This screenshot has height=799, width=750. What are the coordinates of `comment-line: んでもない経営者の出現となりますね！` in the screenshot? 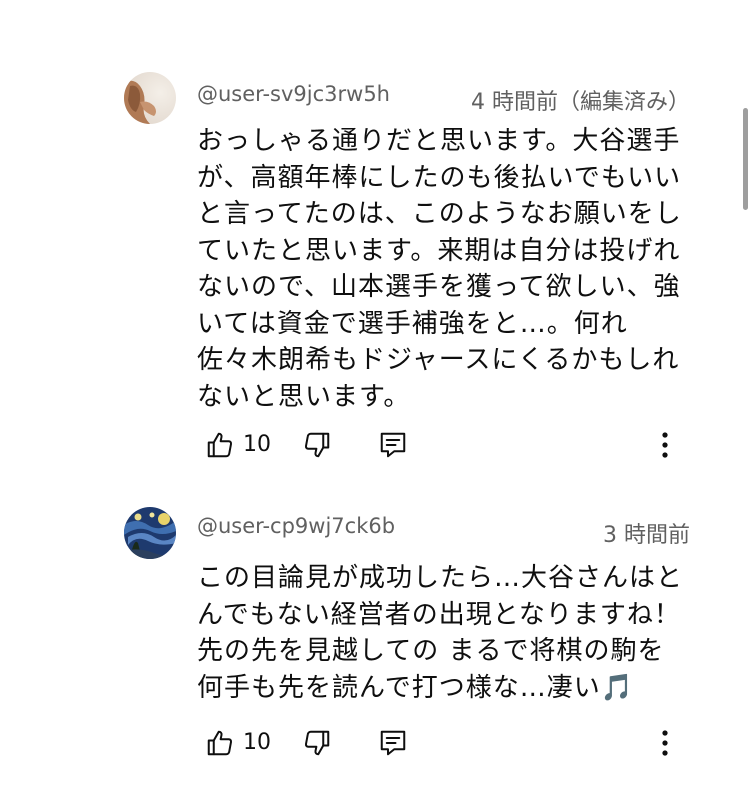 It's located at (439, 614).